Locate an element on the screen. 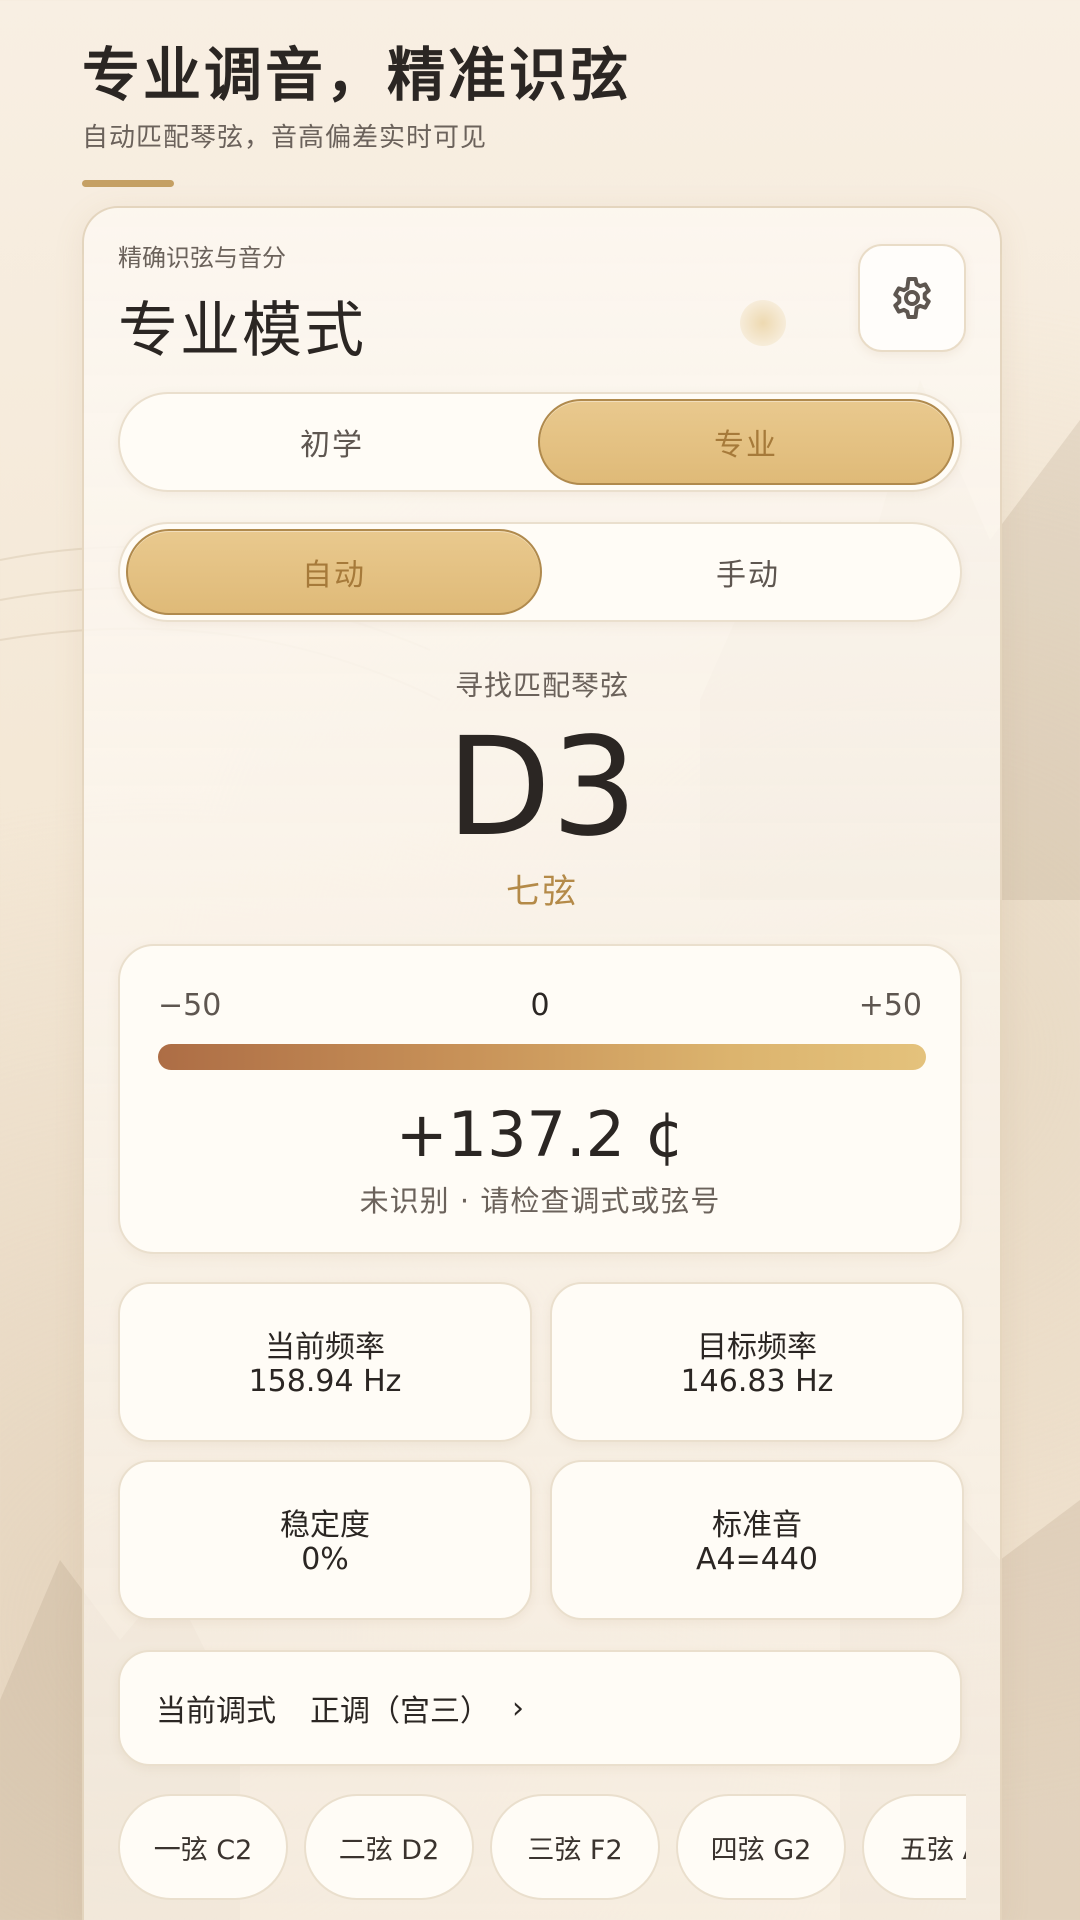 This screenshot has height=1920, width=1080. gear-icon is located at coordinates (912, 298).